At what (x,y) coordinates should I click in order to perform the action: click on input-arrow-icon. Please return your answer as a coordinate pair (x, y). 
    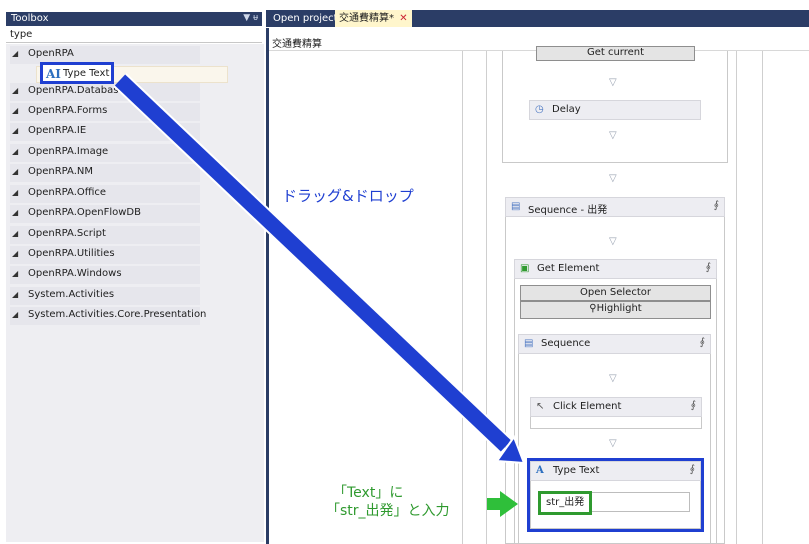
    Looking at the image, I should click on (502, 504).